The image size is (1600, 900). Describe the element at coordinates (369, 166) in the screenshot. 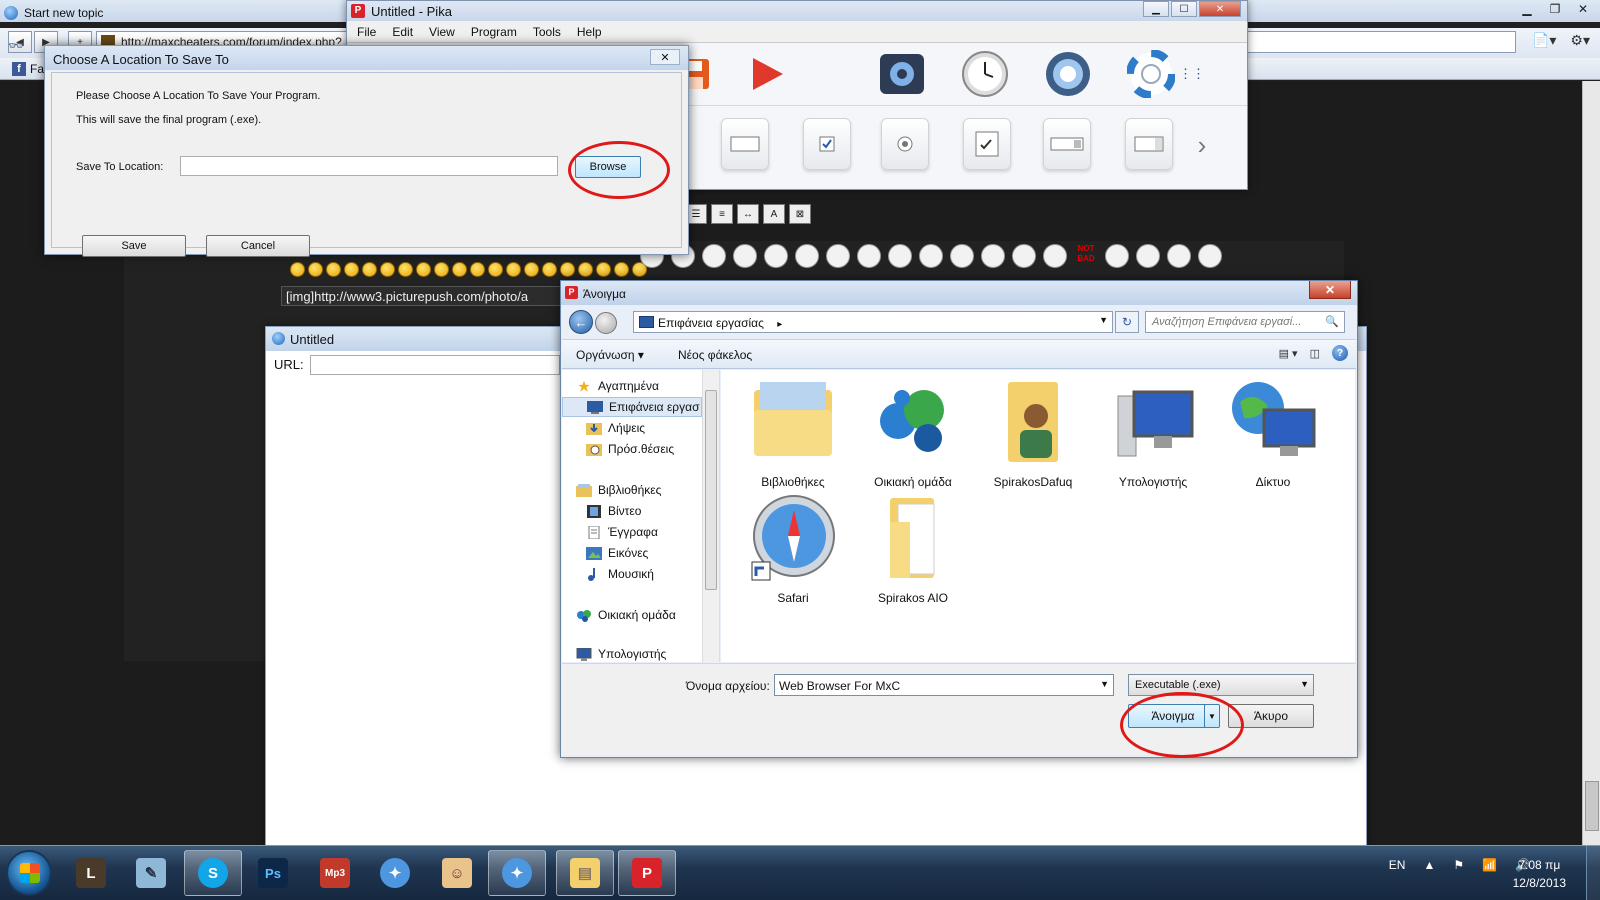

I see `save-location-input` at that location.